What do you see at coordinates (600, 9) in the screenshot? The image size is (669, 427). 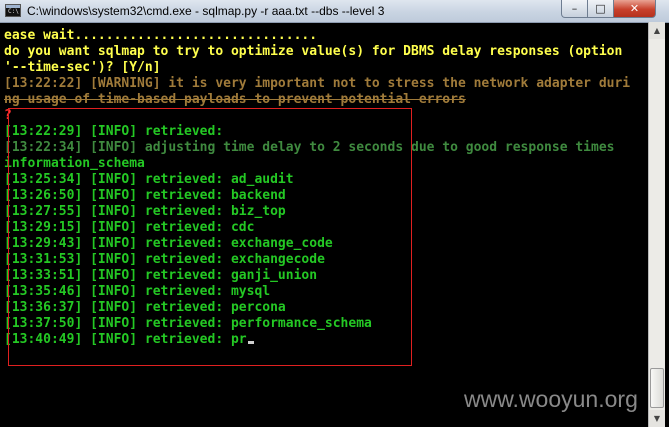 I see `maximize-button: □` at bounding box center [600, 9].